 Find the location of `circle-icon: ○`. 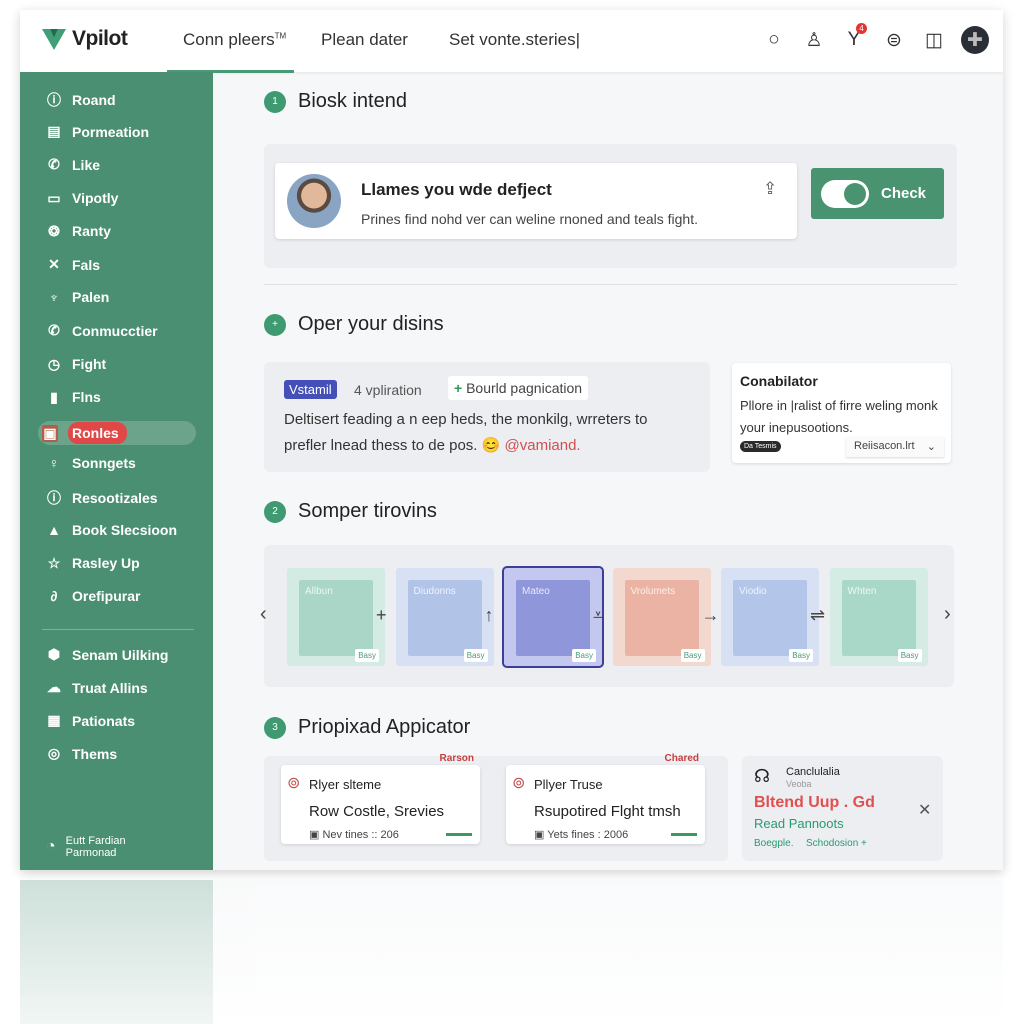

circle-icon: ○ is located at coordinates (774, 40).